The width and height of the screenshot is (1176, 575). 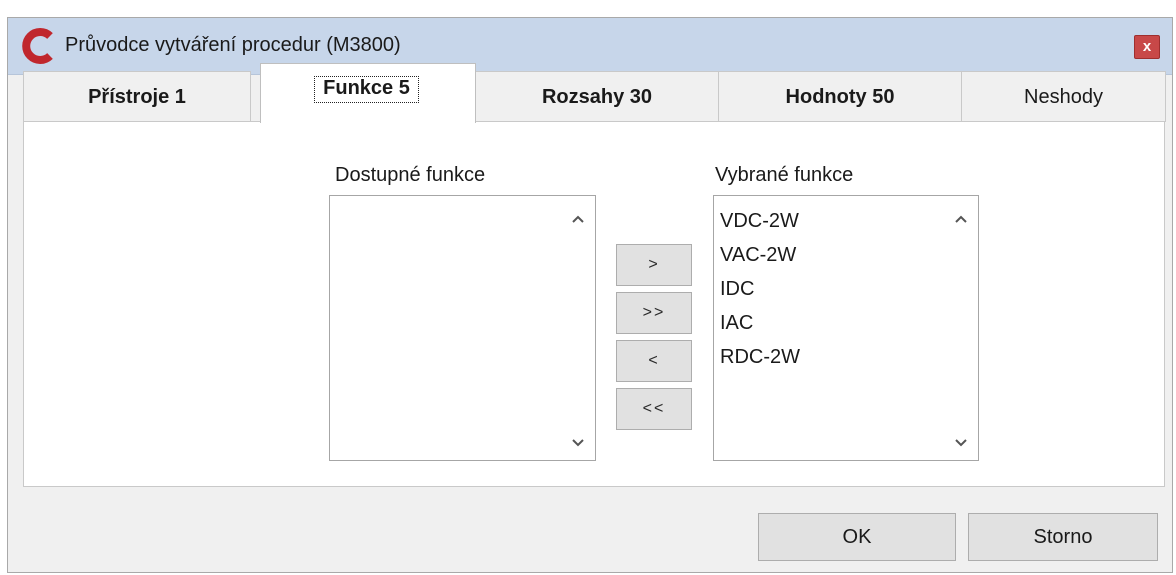 I want to click on tab-neshody-label: Neshody, so click(x=1063, y=96).